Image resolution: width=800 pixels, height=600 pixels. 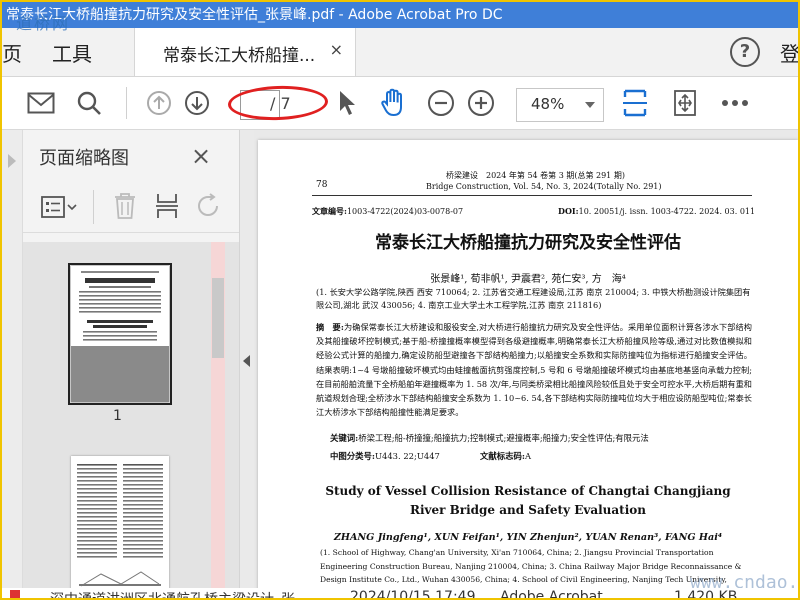 What do you see at coordinates (72, 52) in the screenshot?
I see `menu-tools: 工具` at bounding box center [72, 52].